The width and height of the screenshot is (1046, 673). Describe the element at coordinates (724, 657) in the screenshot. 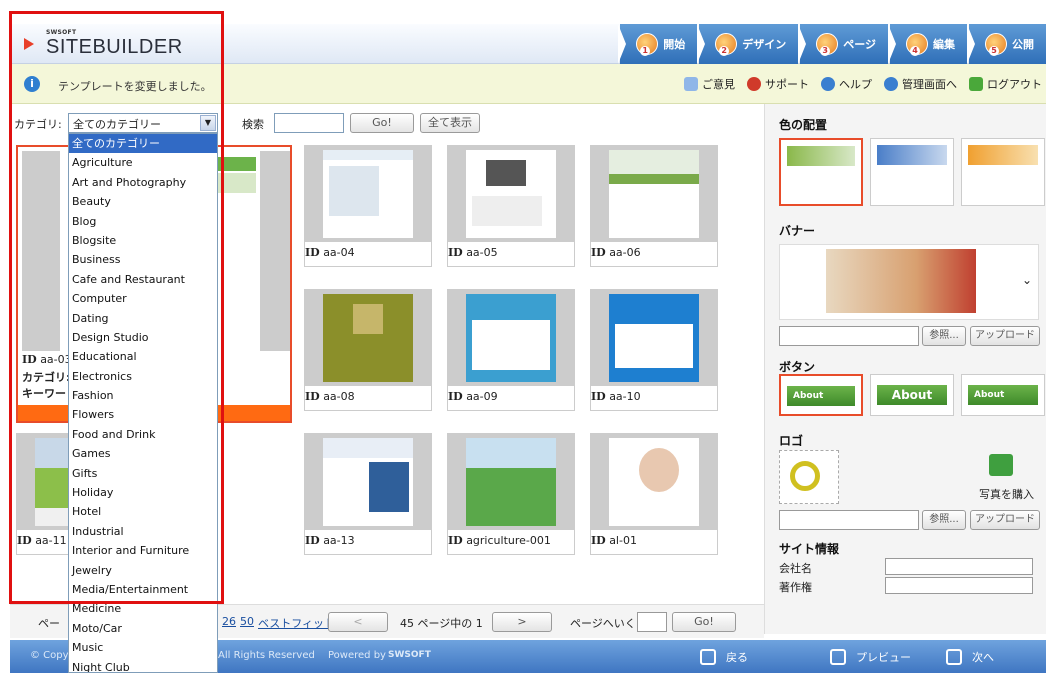

I see `back-button: 戻る` at that location.